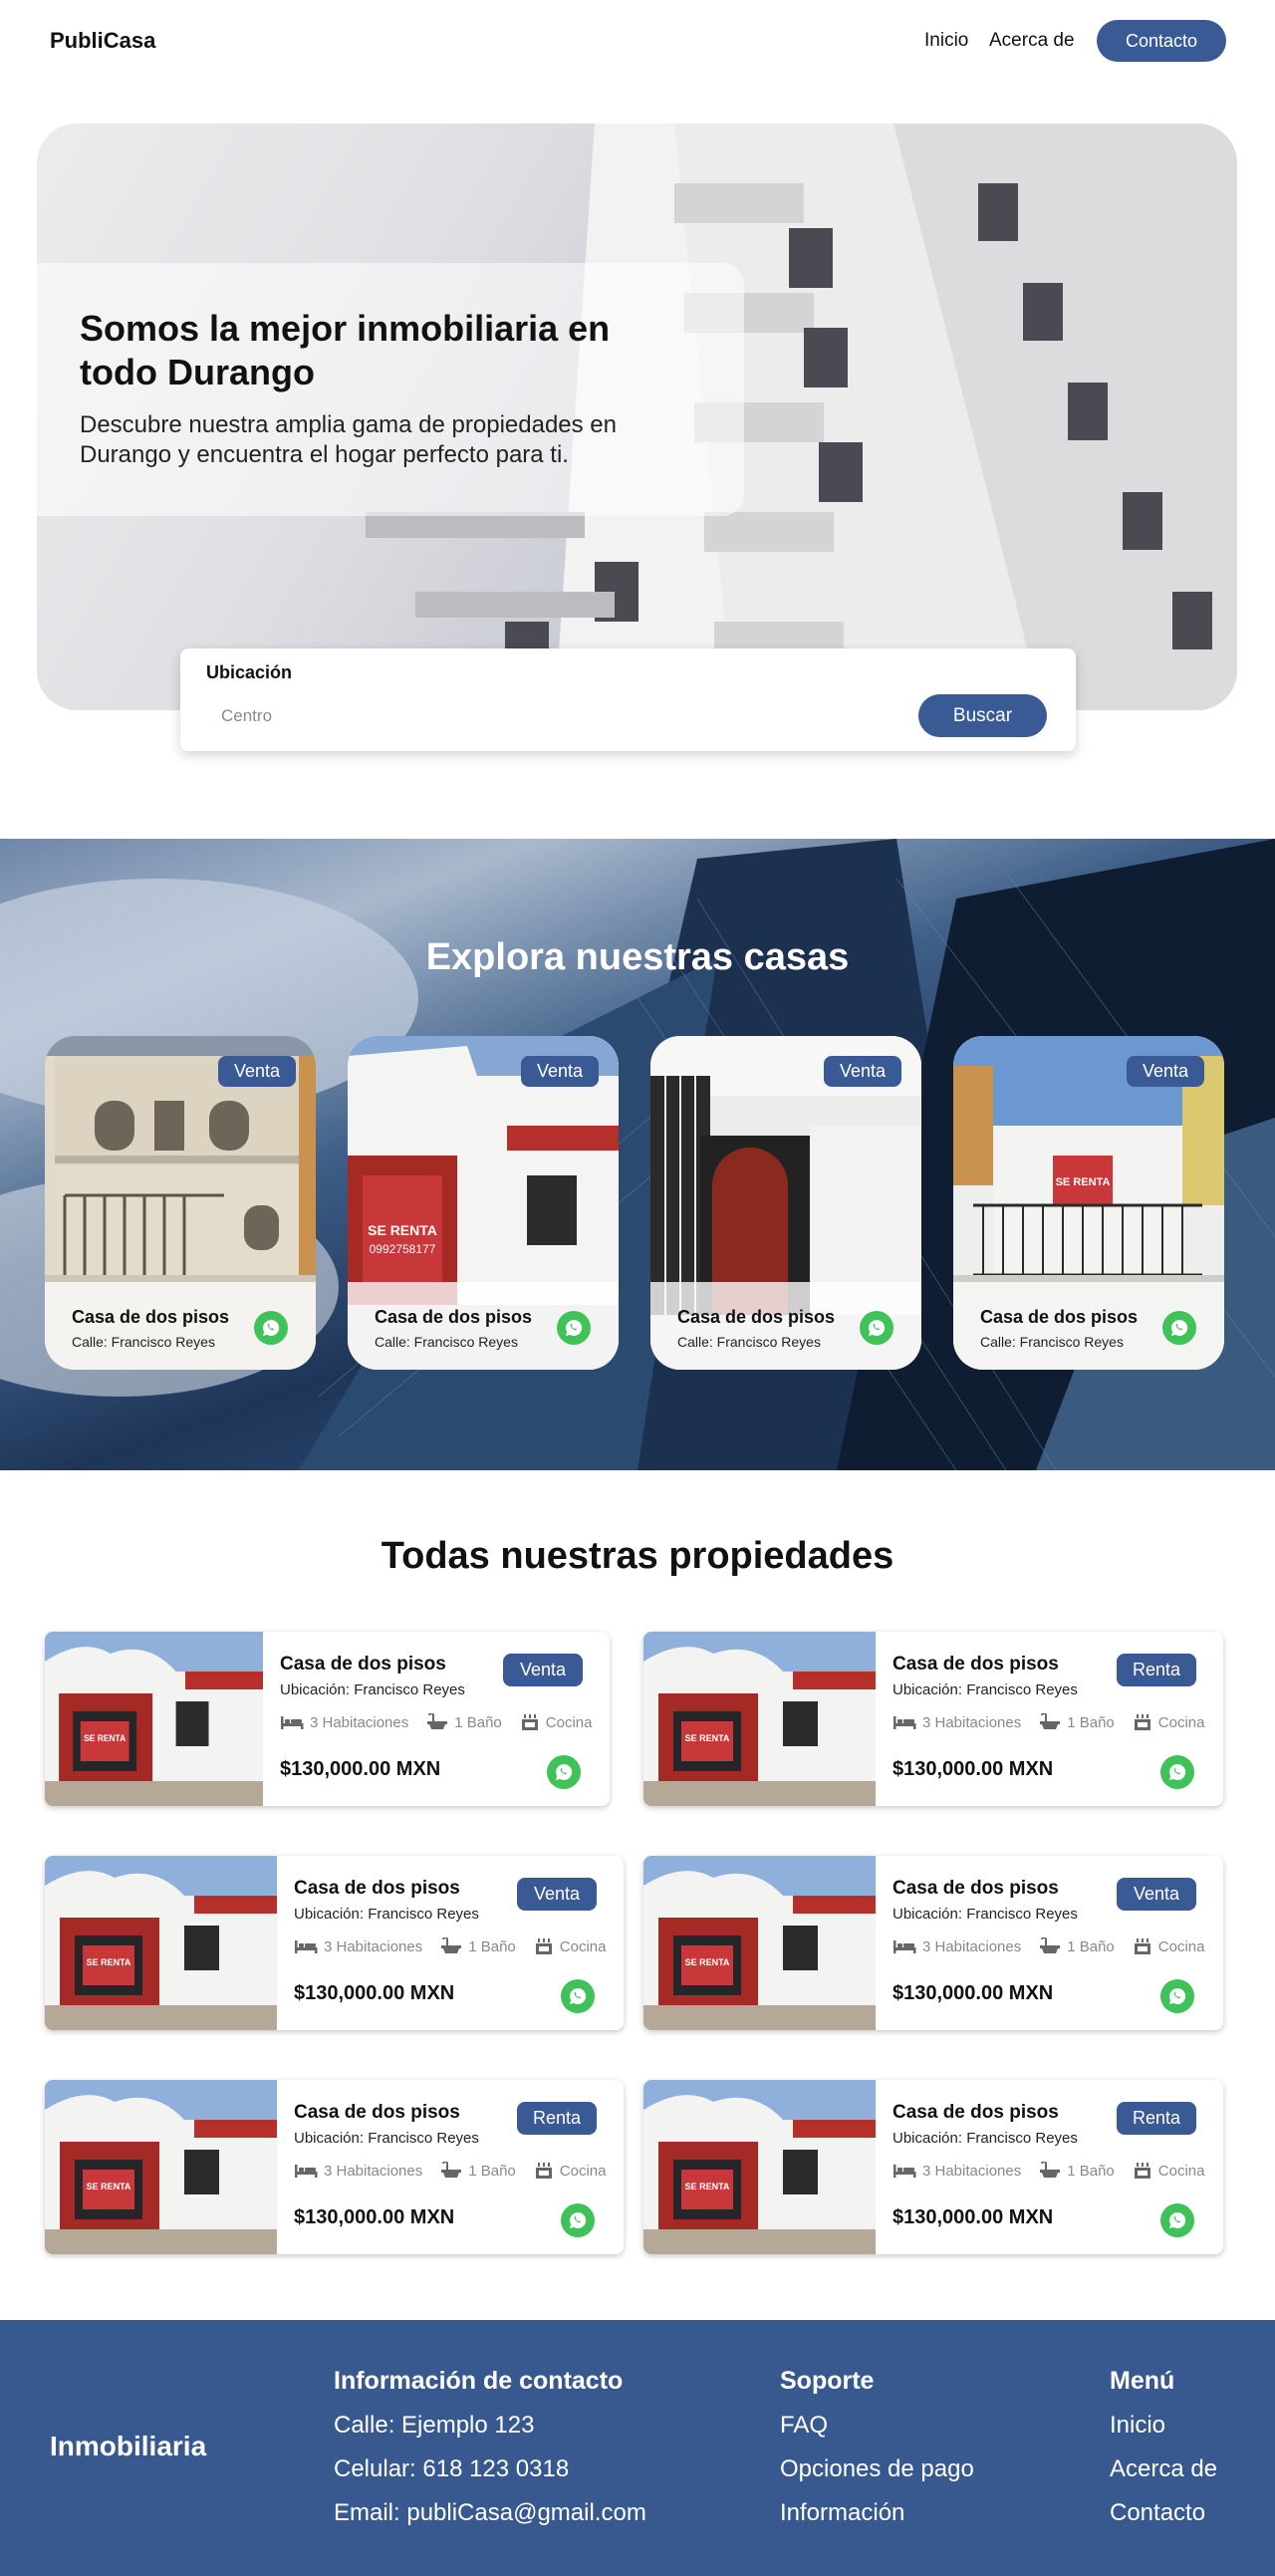 The width and height of the screenshot is (1275, 2576). What do you see at coordinates (525, 716) in the screenshot?
I see `location-input` at bounding box center [525, 716].